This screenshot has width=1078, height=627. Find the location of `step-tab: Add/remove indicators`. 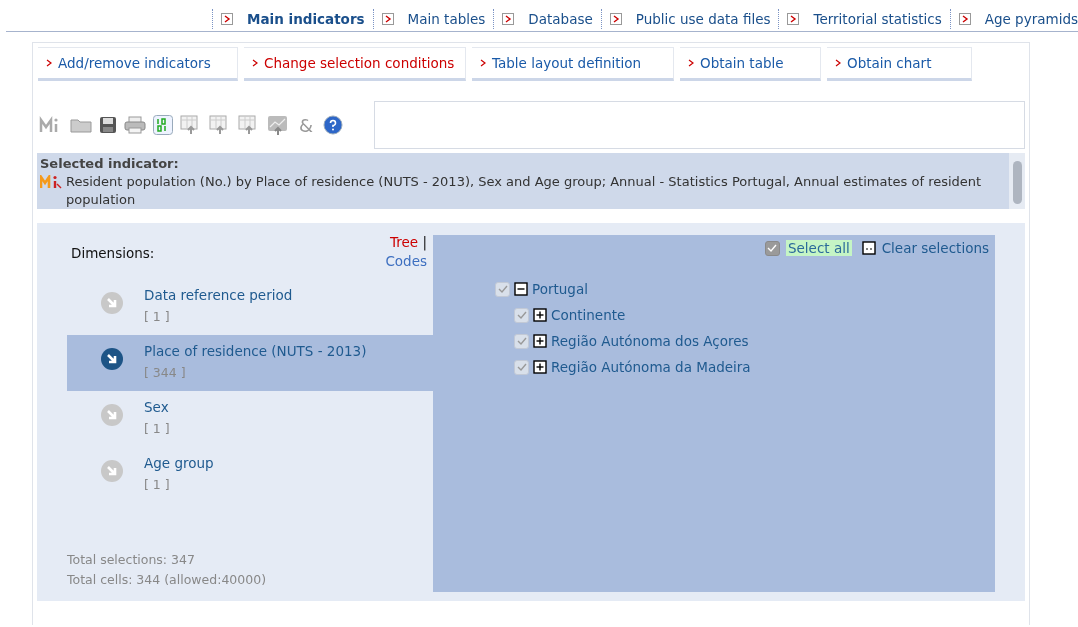

step-tab: Add/remove indicators is located at coordinates (138, 64).